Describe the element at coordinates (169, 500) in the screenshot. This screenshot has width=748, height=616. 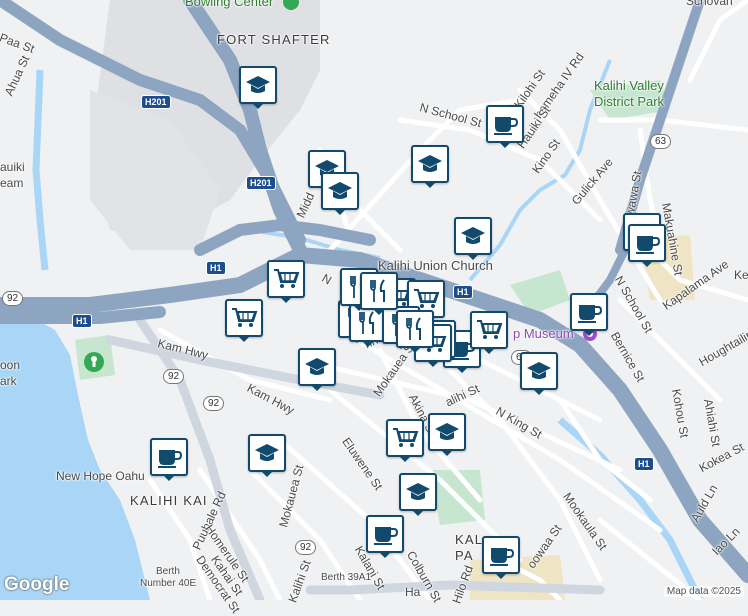
I see `label-kalihi-kai: KALIHI KAI` at that location.